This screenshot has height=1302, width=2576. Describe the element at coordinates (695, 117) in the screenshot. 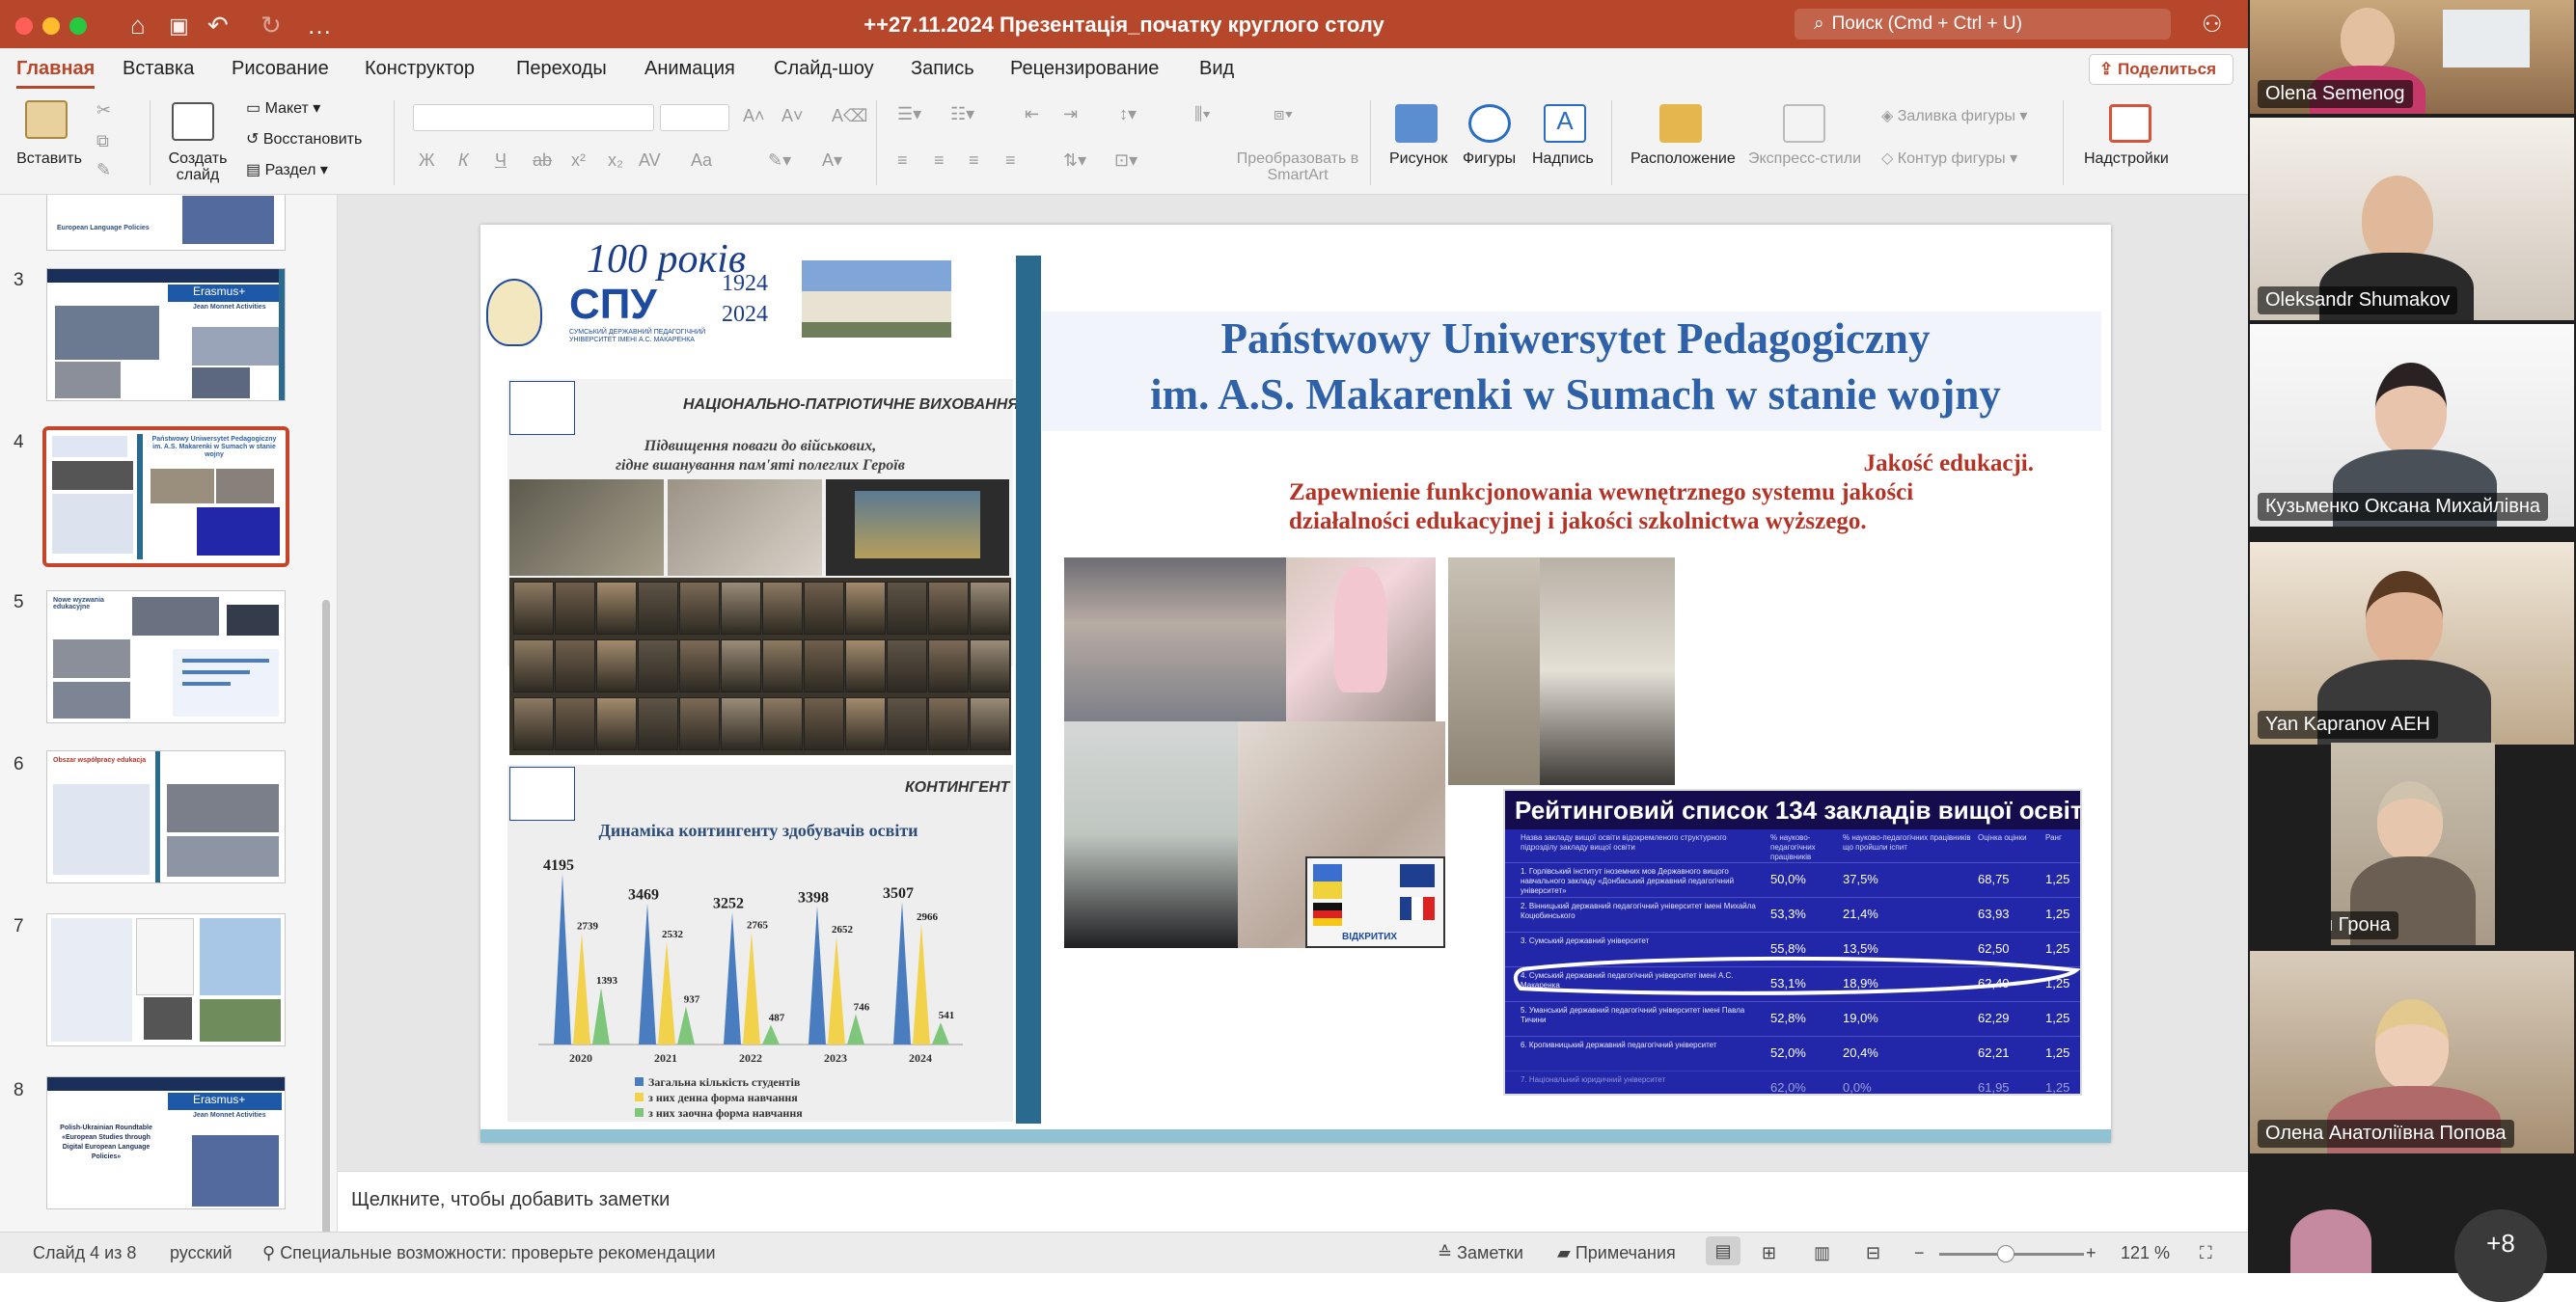

I see `font-size-select` at that location.